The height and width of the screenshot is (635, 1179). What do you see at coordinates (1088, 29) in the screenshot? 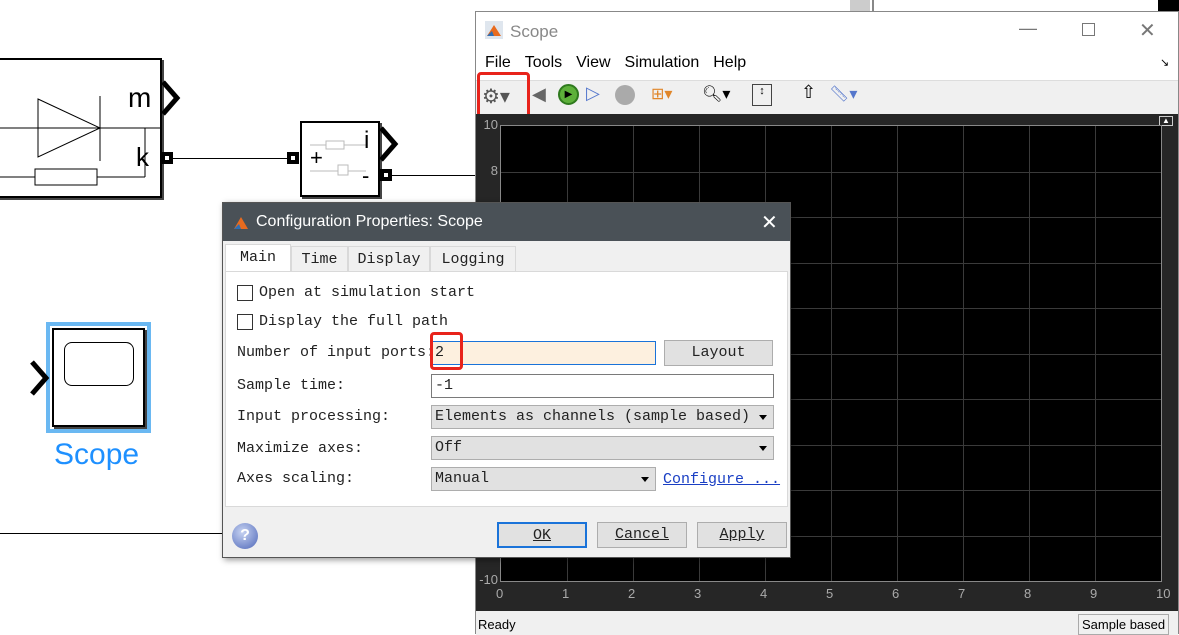
I see `maximize-button` at bounding box center [1088, 29].